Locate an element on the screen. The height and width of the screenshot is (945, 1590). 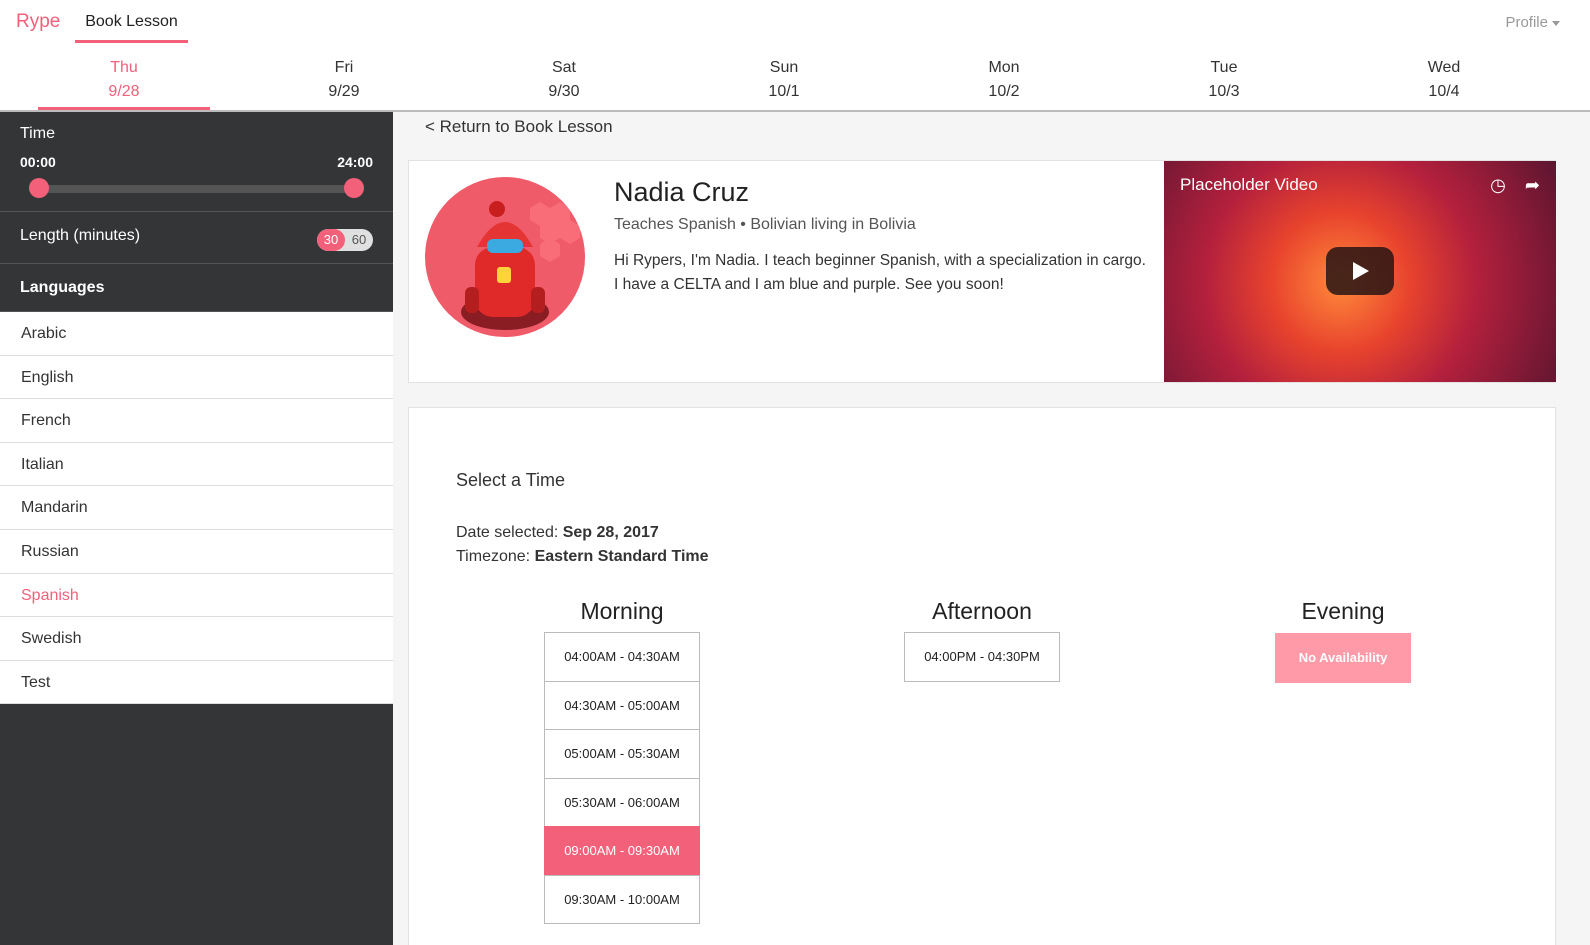
language-item-french: French is located at coordinates (196, 421).